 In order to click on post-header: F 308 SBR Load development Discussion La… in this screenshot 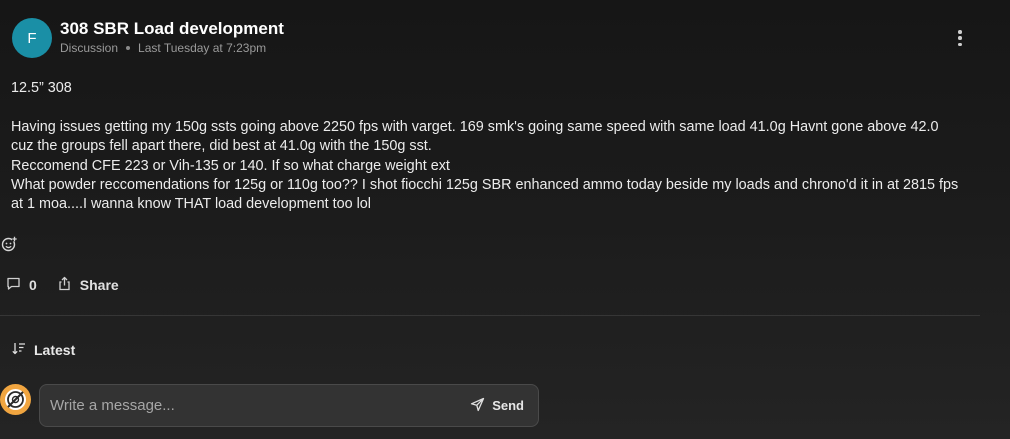, I will do `click(148, 38)`.